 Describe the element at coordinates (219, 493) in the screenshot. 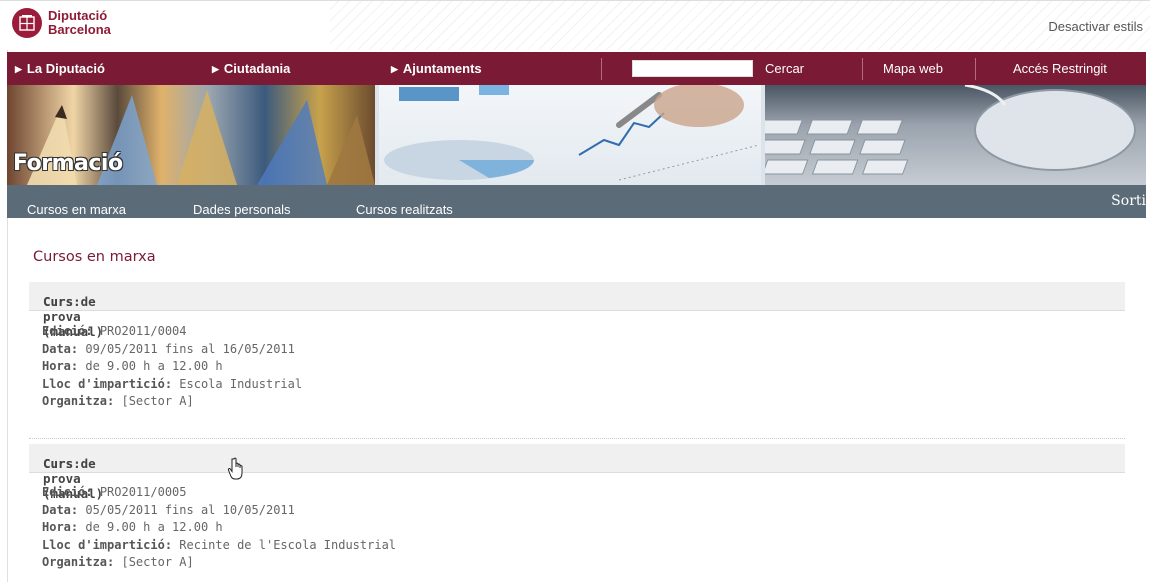

I see `detail-row-edicio: Edició: PRO2011/0005` at that location.